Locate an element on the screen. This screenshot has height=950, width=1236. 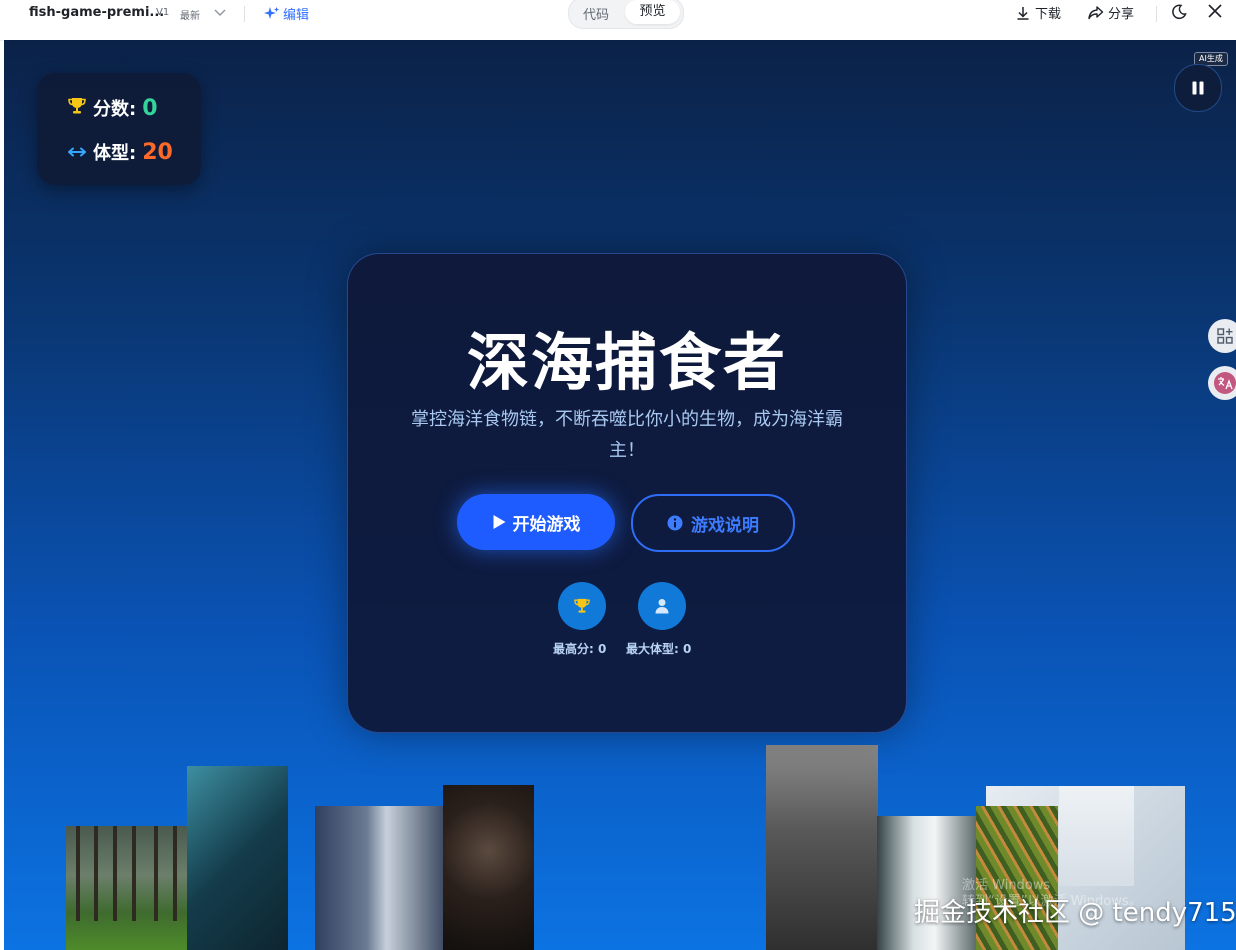
translate-button is located at coordinates (1222, 383).